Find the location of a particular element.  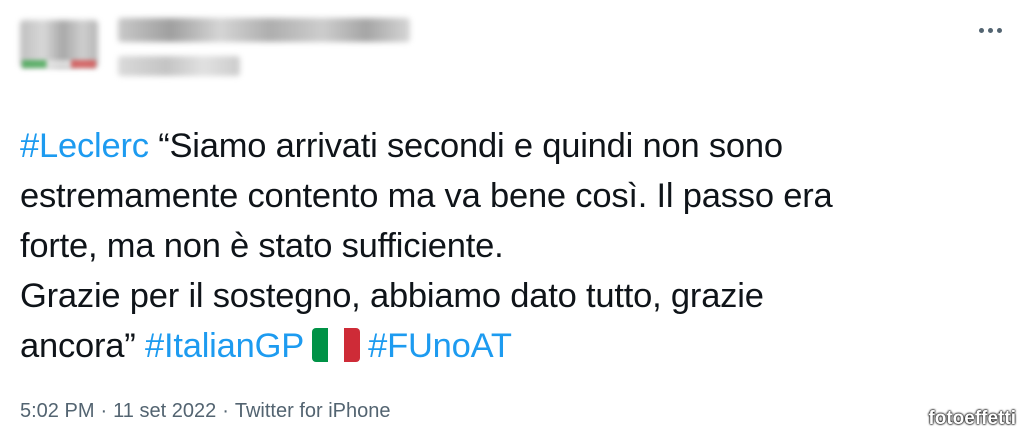

hashtag-italiangp: #ItalianGP is located at coordinates (224, 346).